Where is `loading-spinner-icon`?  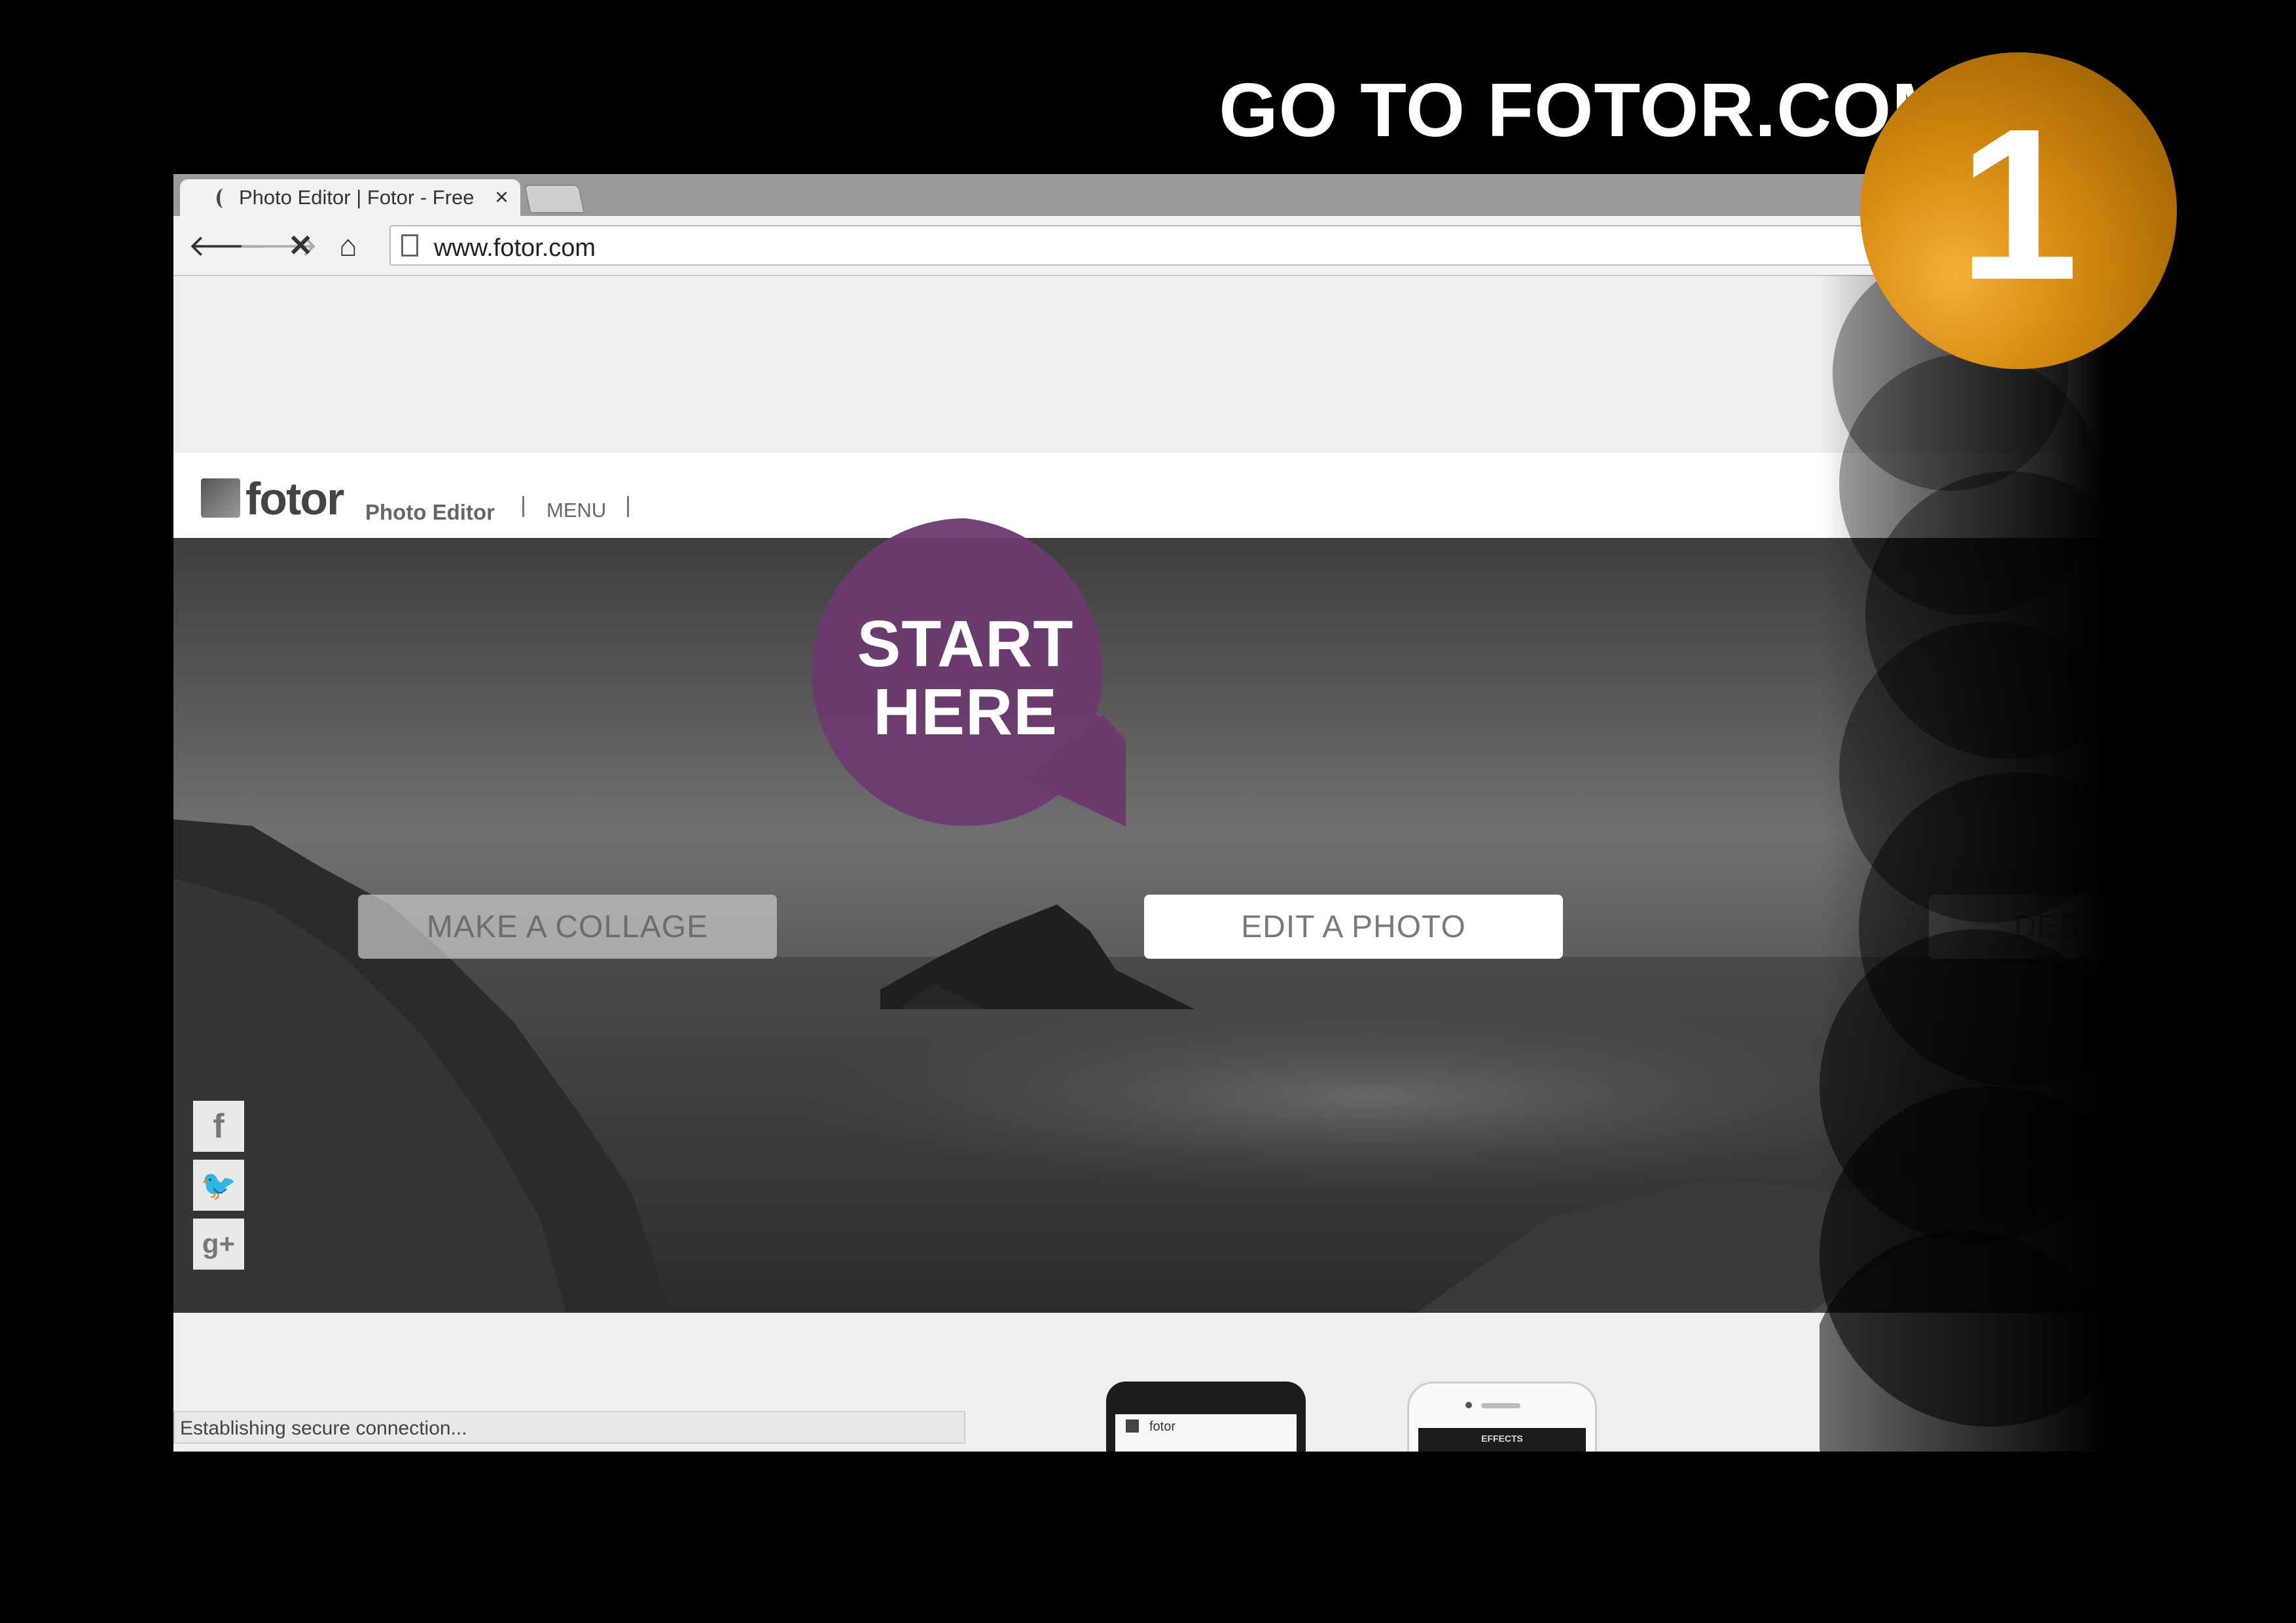
loading-spinner-icon is located at coordinates (223, 198).